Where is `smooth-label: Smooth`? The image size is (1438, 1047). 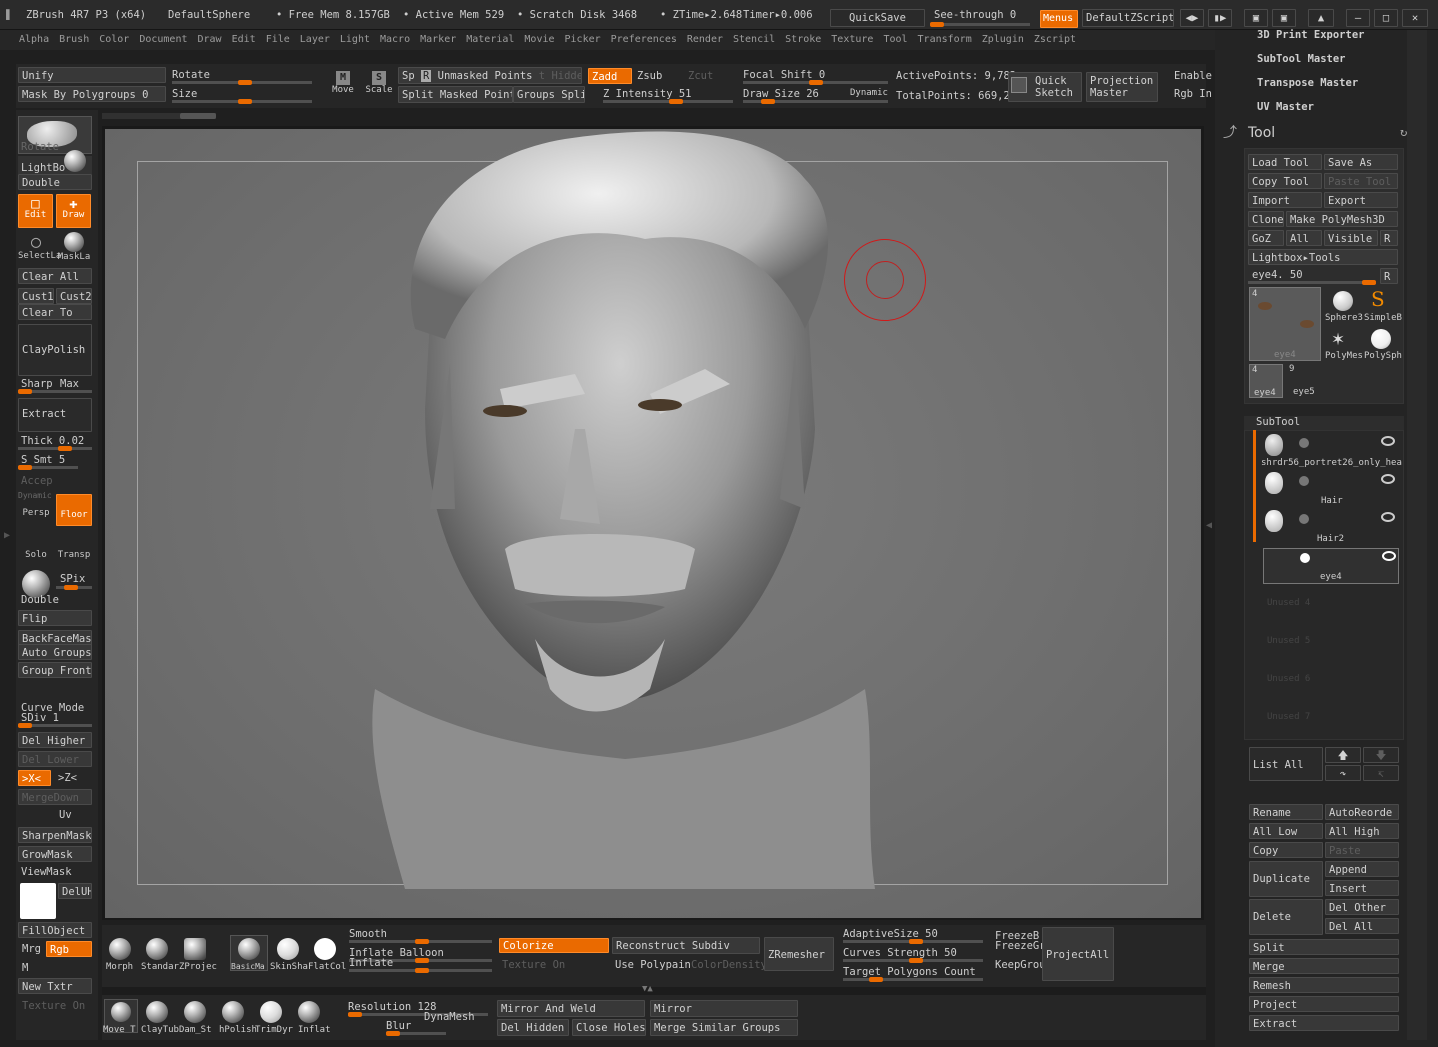 smooth-label: Smooth is located at coordinates (368, 934).